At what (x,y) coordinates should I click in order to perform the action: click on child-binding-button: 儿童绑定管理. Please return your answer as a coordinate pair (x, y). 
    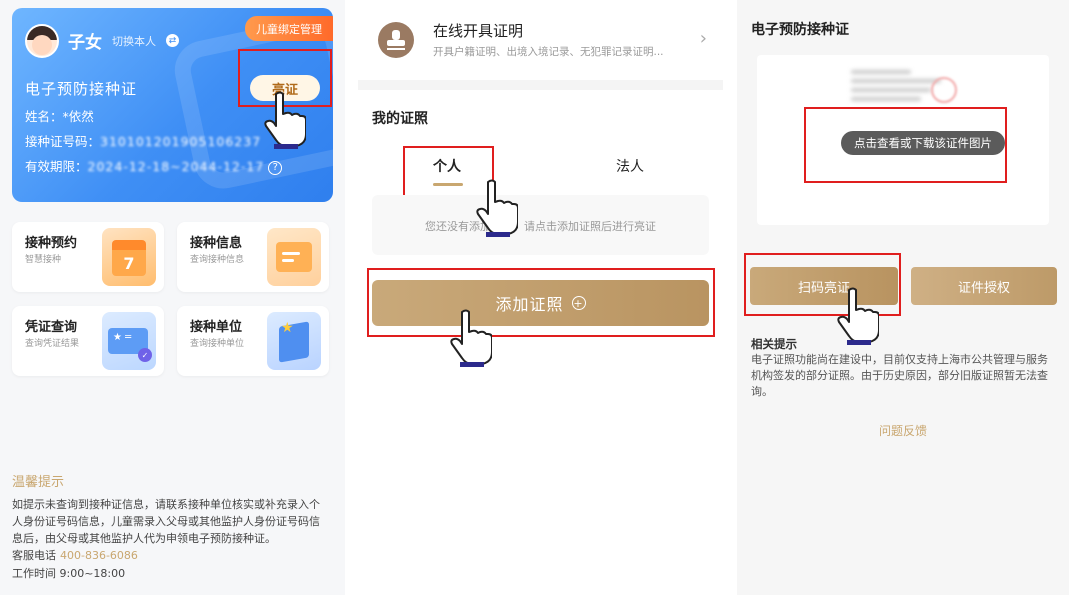
    Looking at the image, I should click on (289, 28).